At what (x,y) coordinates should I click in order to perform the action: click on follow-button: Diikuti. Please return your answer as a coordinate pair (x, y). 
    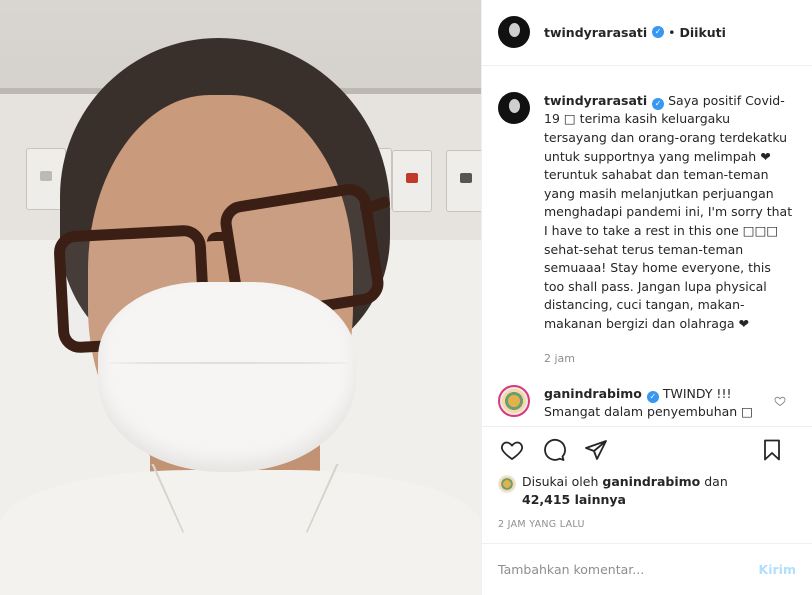
    Looking at the image, I should click on (703, 32).